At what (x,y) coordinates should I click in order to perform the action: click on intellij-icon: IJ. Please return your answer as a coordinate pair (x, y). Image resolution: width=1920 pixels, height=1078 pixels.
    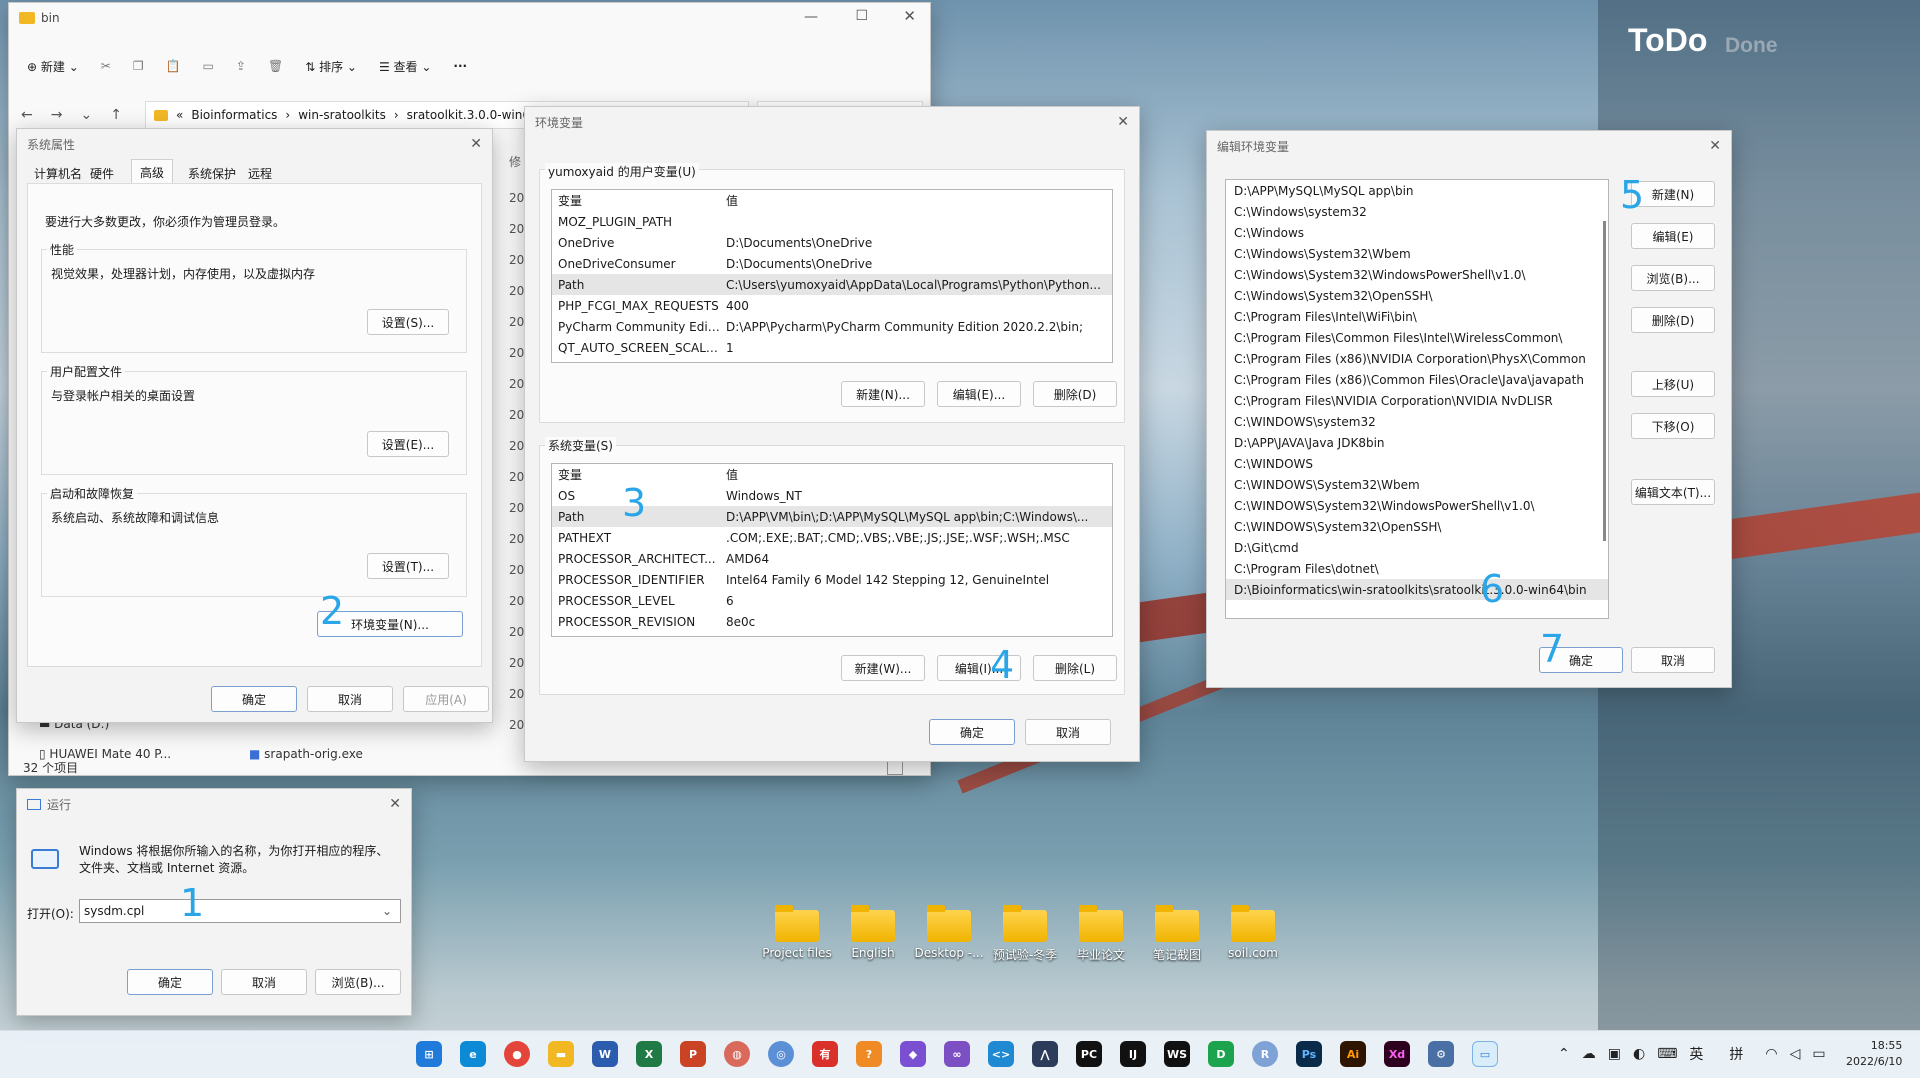
    Looking at the image, I should click on (1133, 1054).